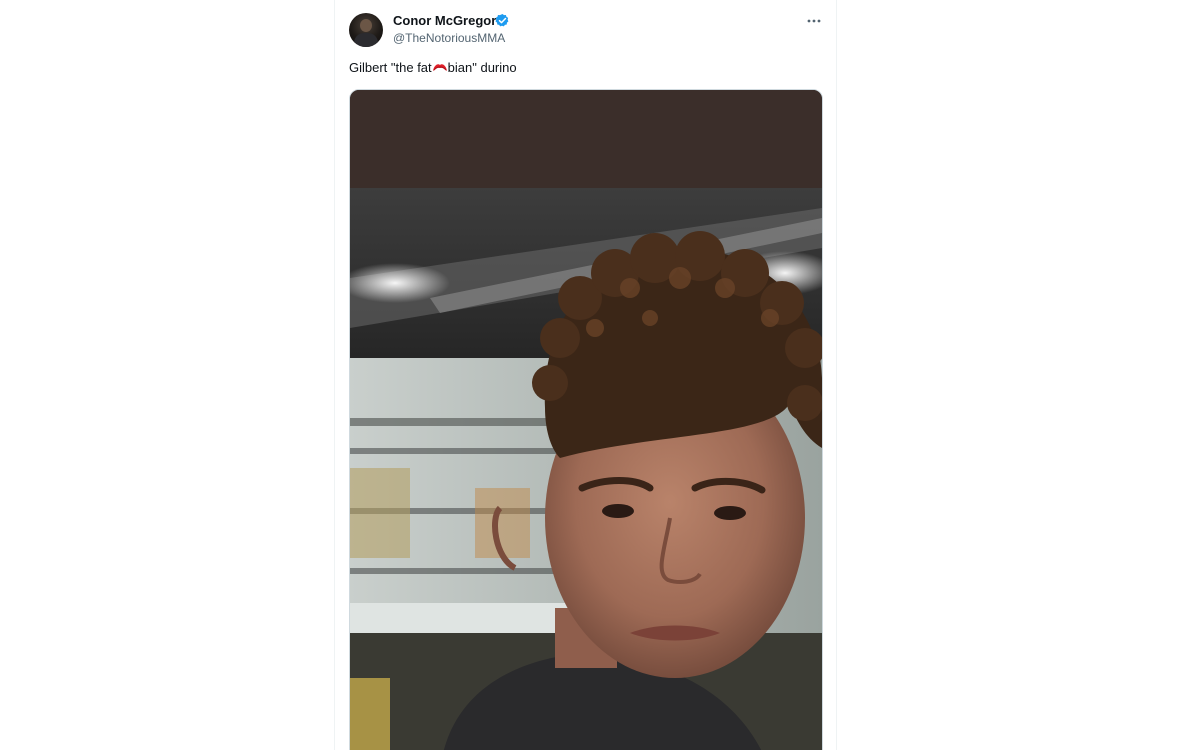 This screenshot has width=1200, height=750. What do you see at coordinates (440, 66) in the screenshot?
I see `red-redaction-scribble-icon` at bounding box center [440, 66].